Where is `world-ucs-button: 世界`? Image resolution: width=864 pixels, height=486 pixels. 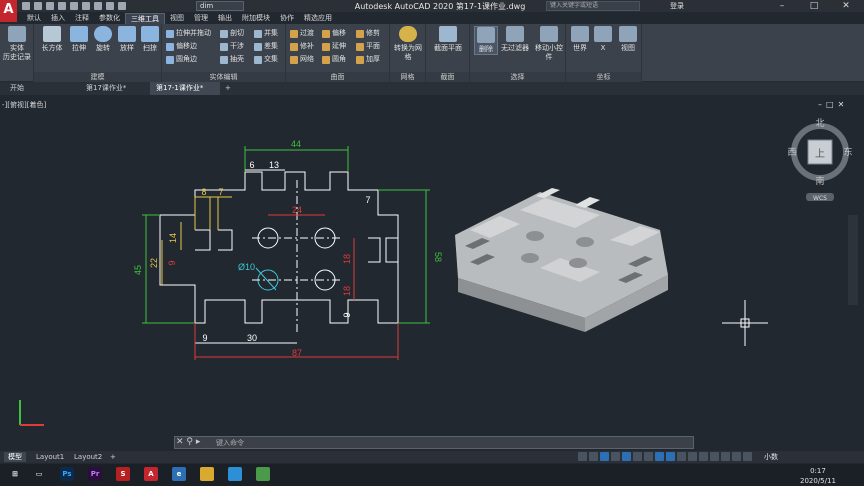 world-ucs-button: 世界 is located at coordinates (580, 39).